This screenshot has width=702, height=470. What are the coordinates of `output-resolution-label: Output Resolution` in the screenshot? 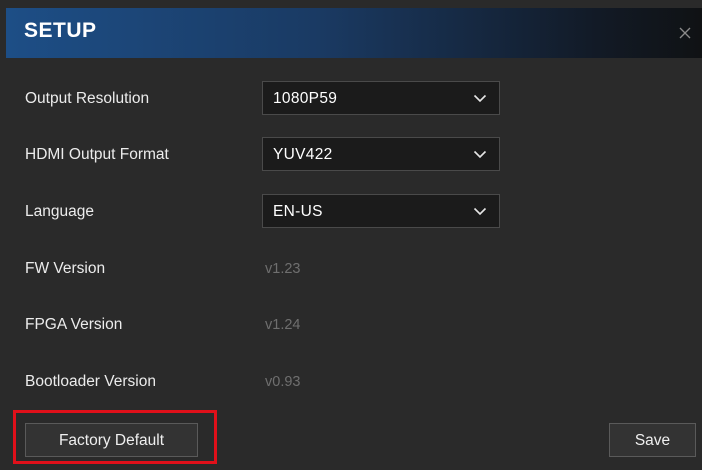 It's located at (87, 98).